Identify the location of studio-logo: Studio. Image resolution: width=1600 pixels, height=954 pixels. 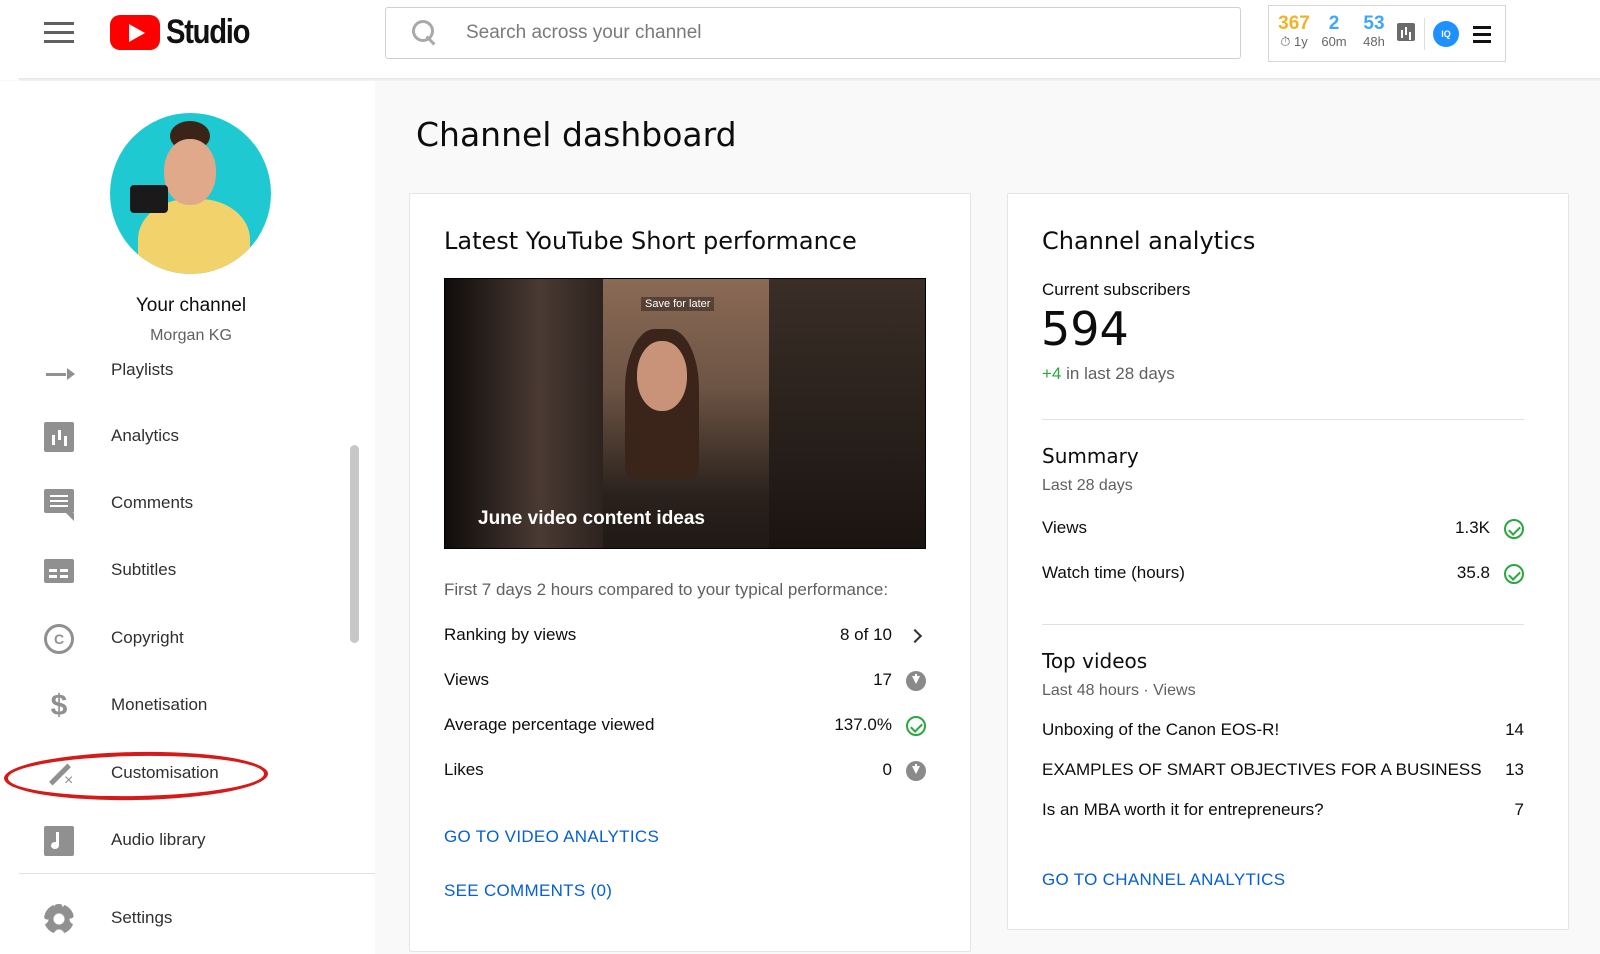
(186, 32).